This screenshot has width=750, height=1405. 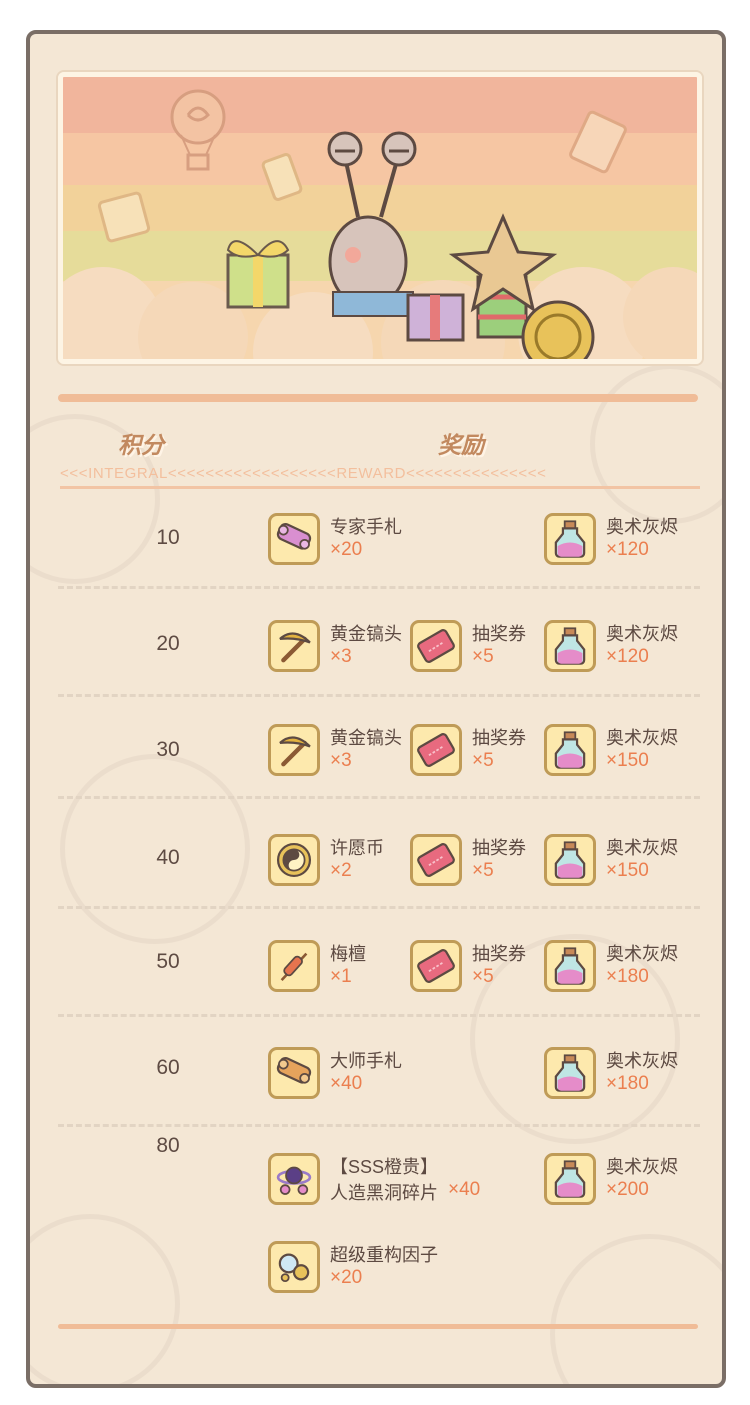 What do you see at coordinates (294, 1179) in the screenshot?
I see `black-hole-icon` at bounding box center [294, 1179].